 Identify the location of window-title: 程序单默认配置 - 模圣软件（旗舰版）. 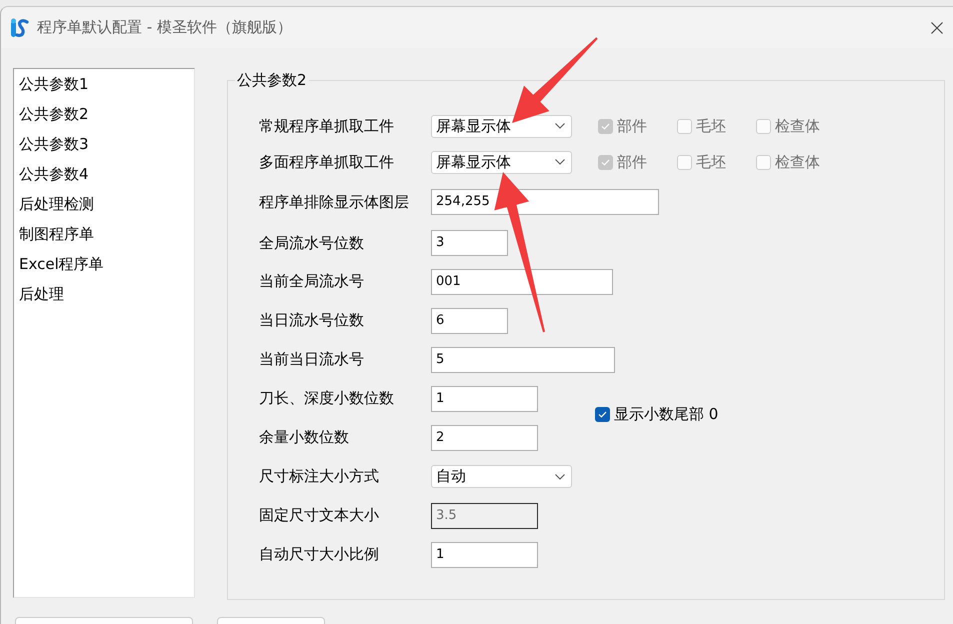
(164, 27).